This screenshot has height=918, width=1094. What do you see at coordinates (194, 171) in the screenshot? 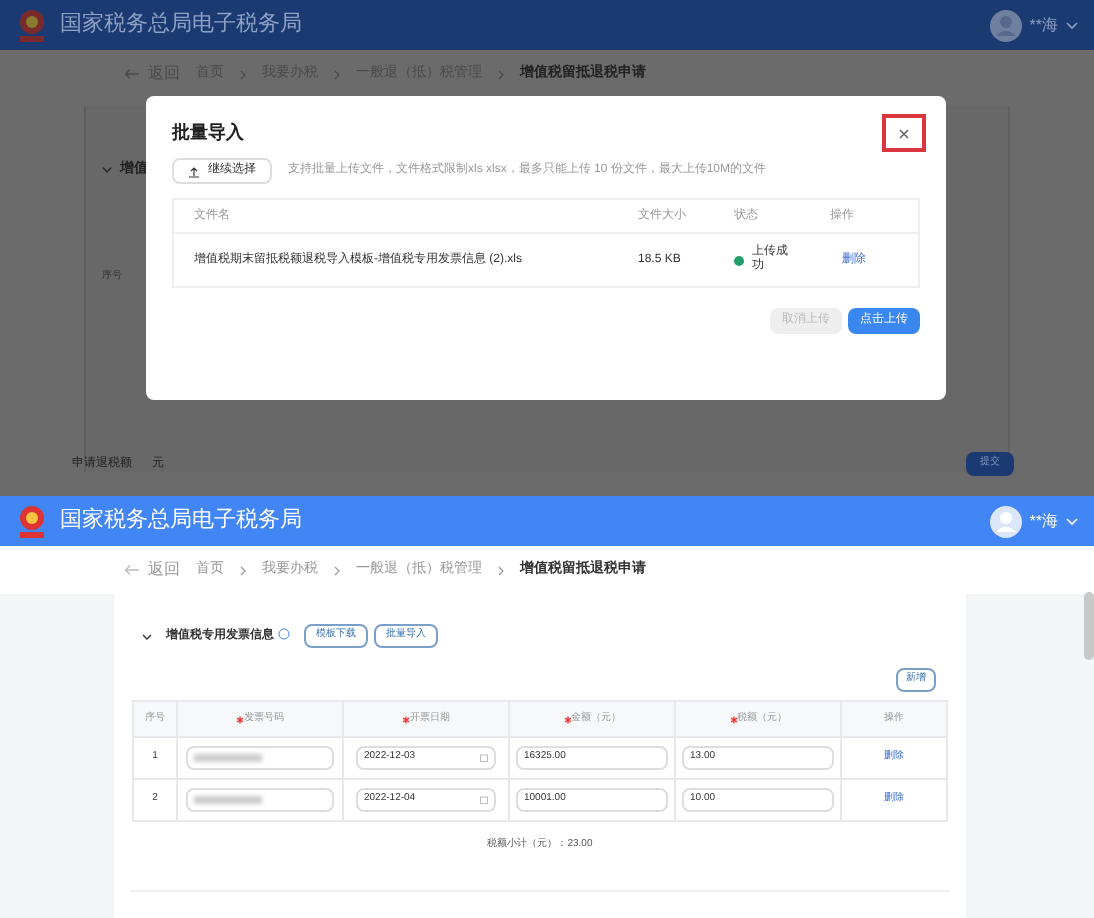
I see `upload-icon` at bounding box center [194, 171].